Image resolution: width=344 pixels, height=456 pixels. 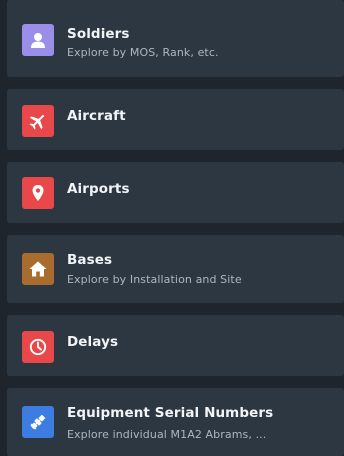 What do you see at coordinates (93, 342) in the screenshot?
I see `menu-item-title: Delays` at bounding box center [93, 342].